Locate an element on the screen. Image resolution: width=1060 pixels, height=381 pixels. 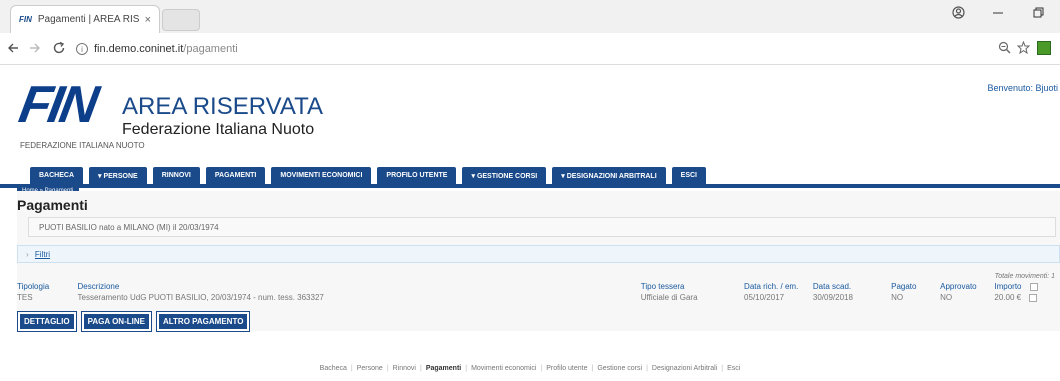
totals-count: Totale movimenti: 1 is located at coordinates (1024, 276).